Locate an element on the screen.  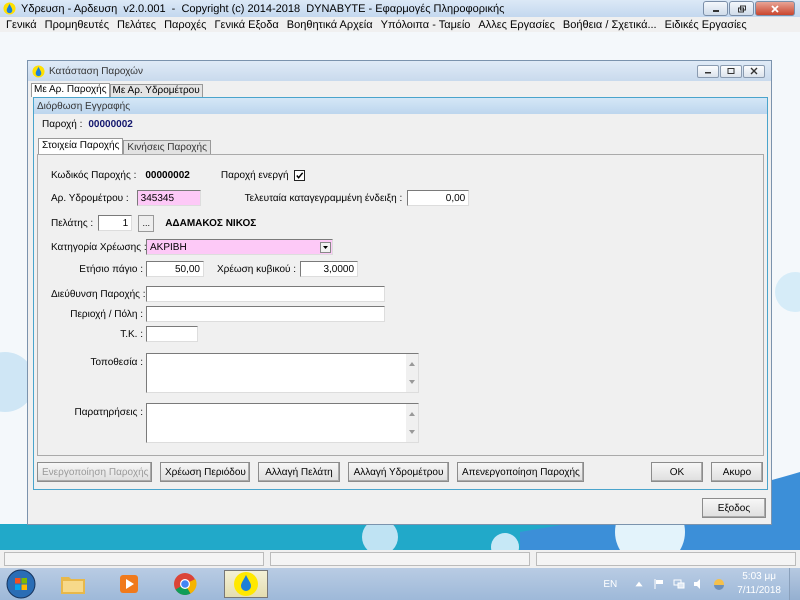
postal-code-field is located at coordinates (172, 334).